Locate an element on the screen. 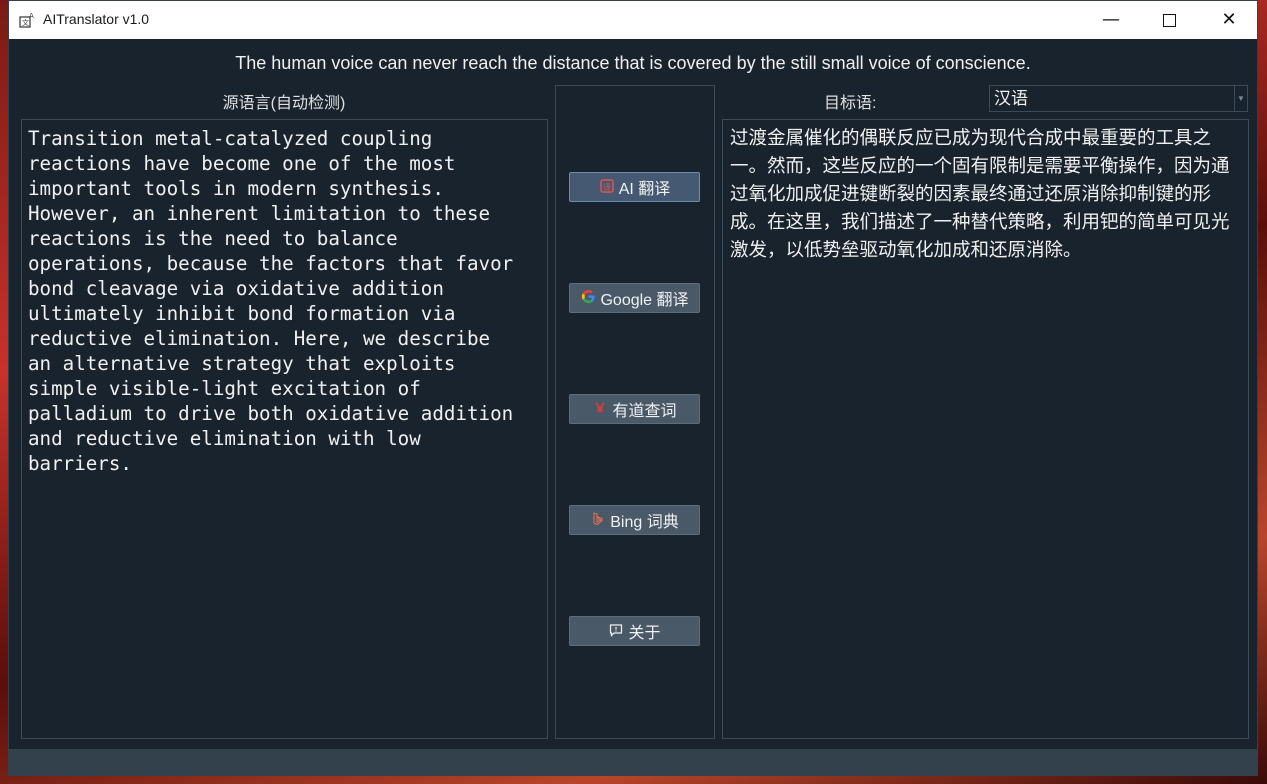 The width and height of the screenshot is (1267, 784). ai-translate-label: AI 翻译 is located at coordinates (644, 189).